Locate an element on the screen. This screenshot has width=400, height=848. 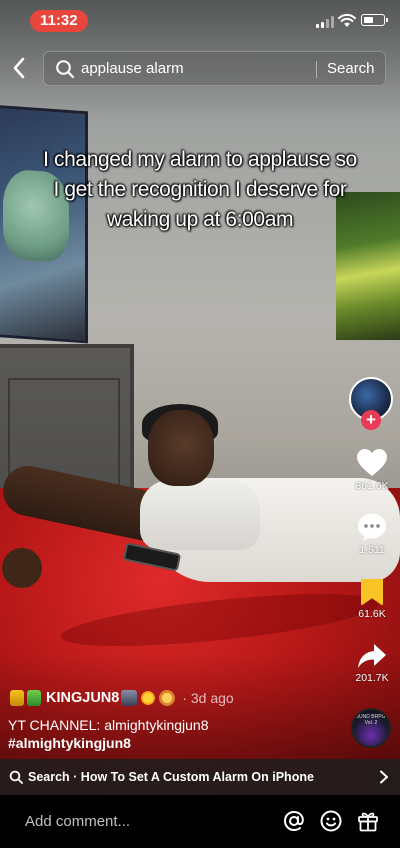
wifi-icon is located at coordinates (347, 20).